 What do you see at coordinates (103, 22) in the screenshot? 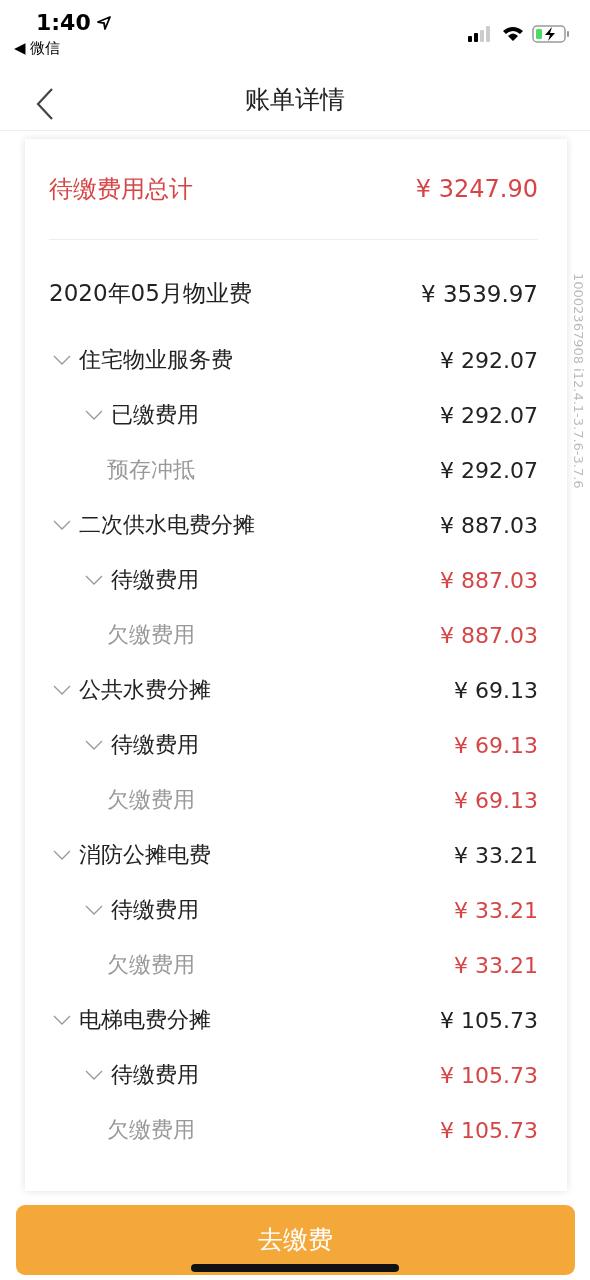
I see `location-arrow-icon` at bounding box center [103, 22].